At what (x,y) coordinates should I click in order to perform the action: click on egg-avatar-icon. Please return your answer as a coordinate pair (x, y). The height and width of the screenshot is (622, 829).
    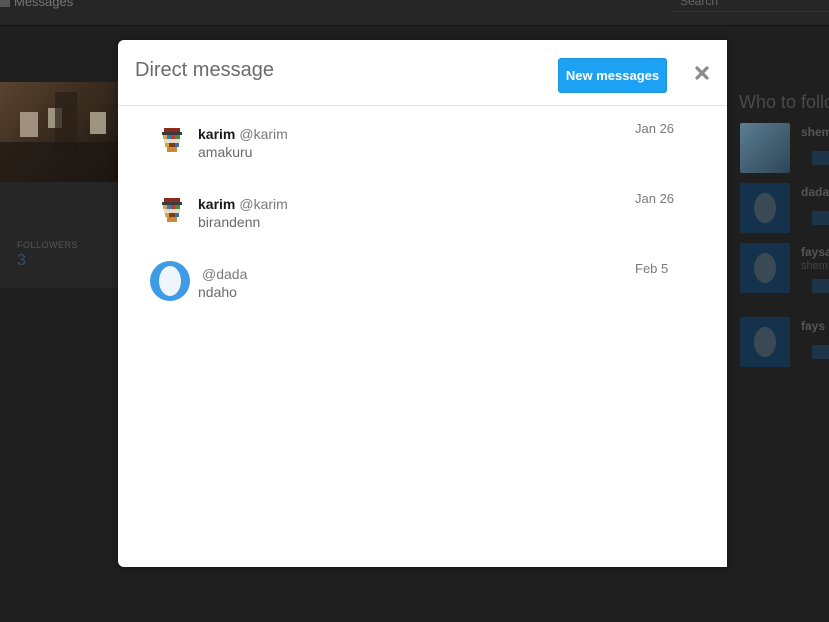
    Looking at the image, I should click on (170, 281).